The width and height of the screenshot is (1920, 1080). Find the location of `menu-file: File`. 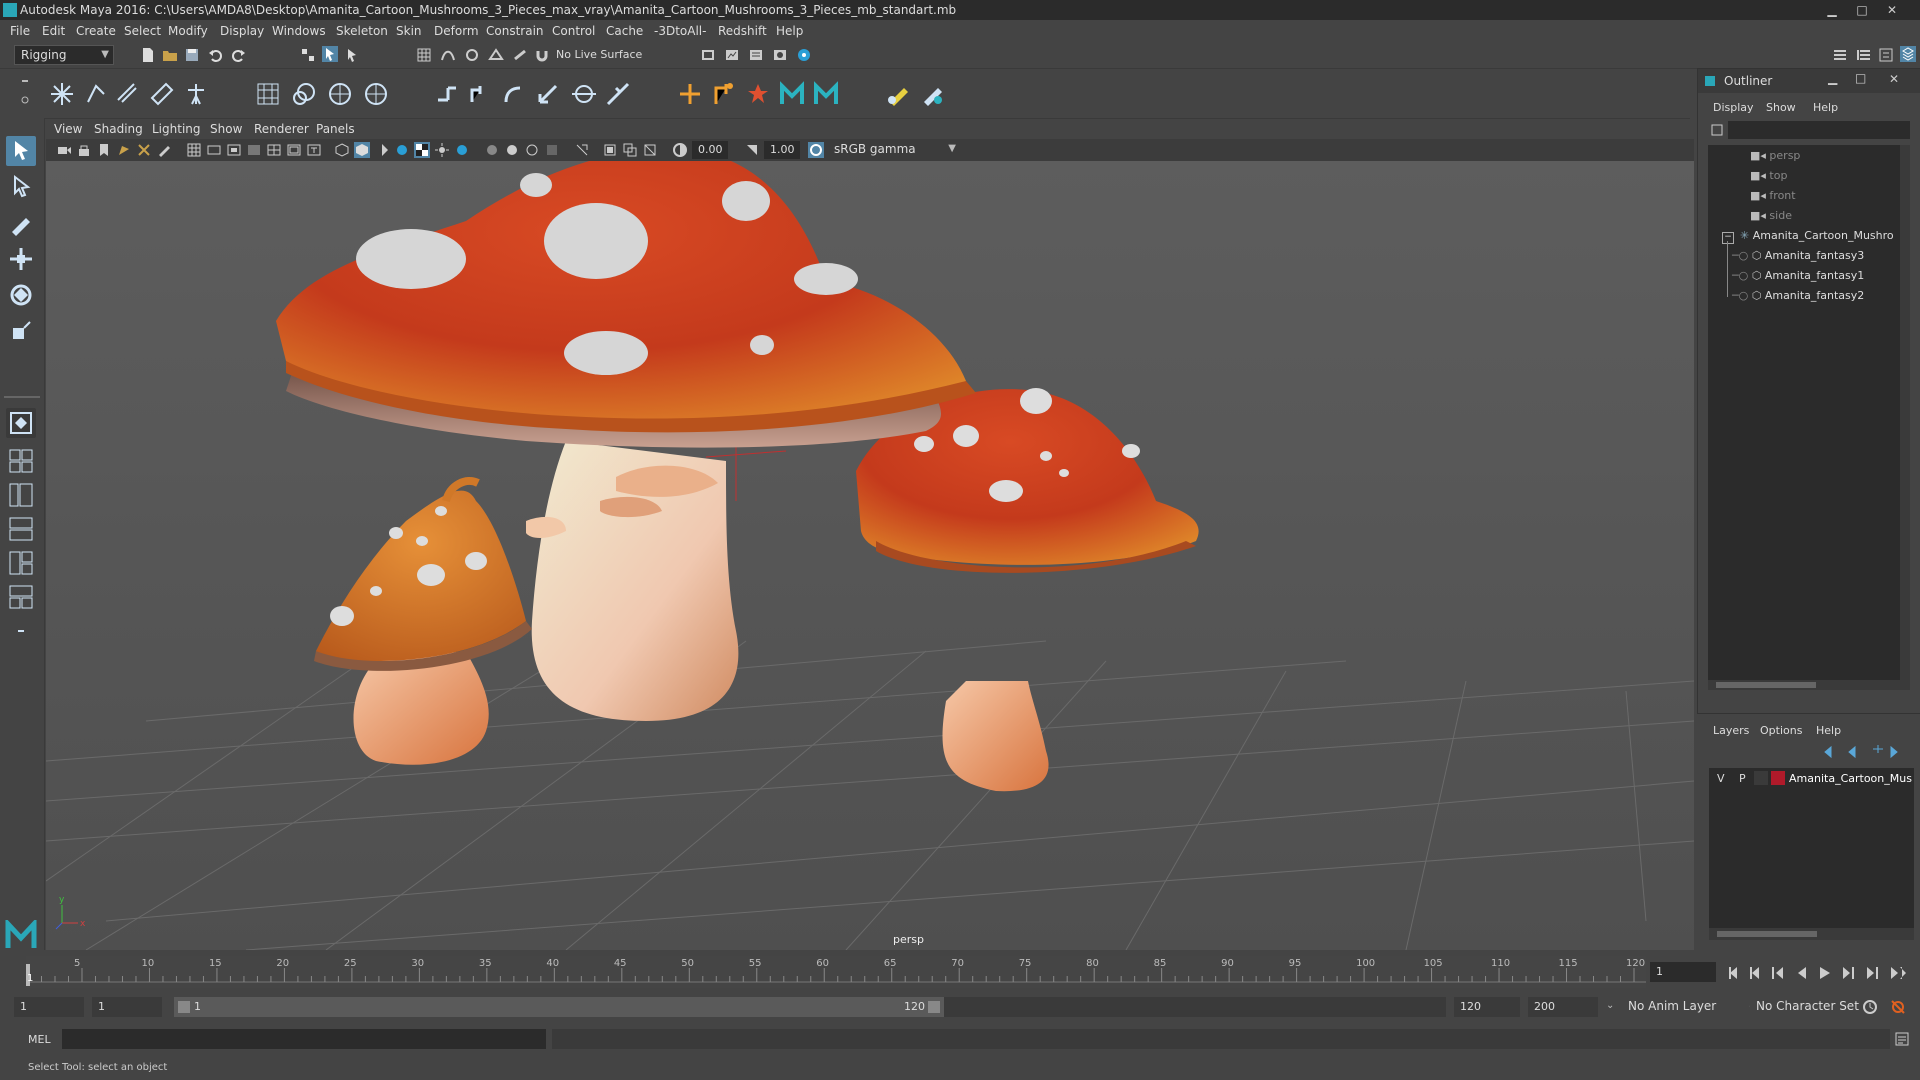

menu-file: File is located at coordinates (20, 31).